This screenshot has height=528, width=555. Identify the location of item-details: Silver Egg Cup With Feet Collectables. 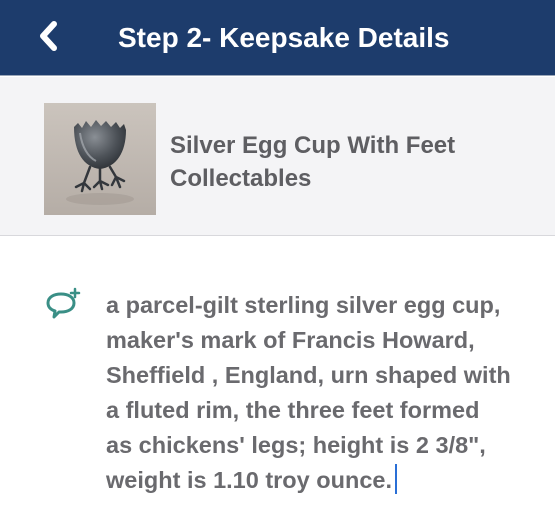
(312, 162).